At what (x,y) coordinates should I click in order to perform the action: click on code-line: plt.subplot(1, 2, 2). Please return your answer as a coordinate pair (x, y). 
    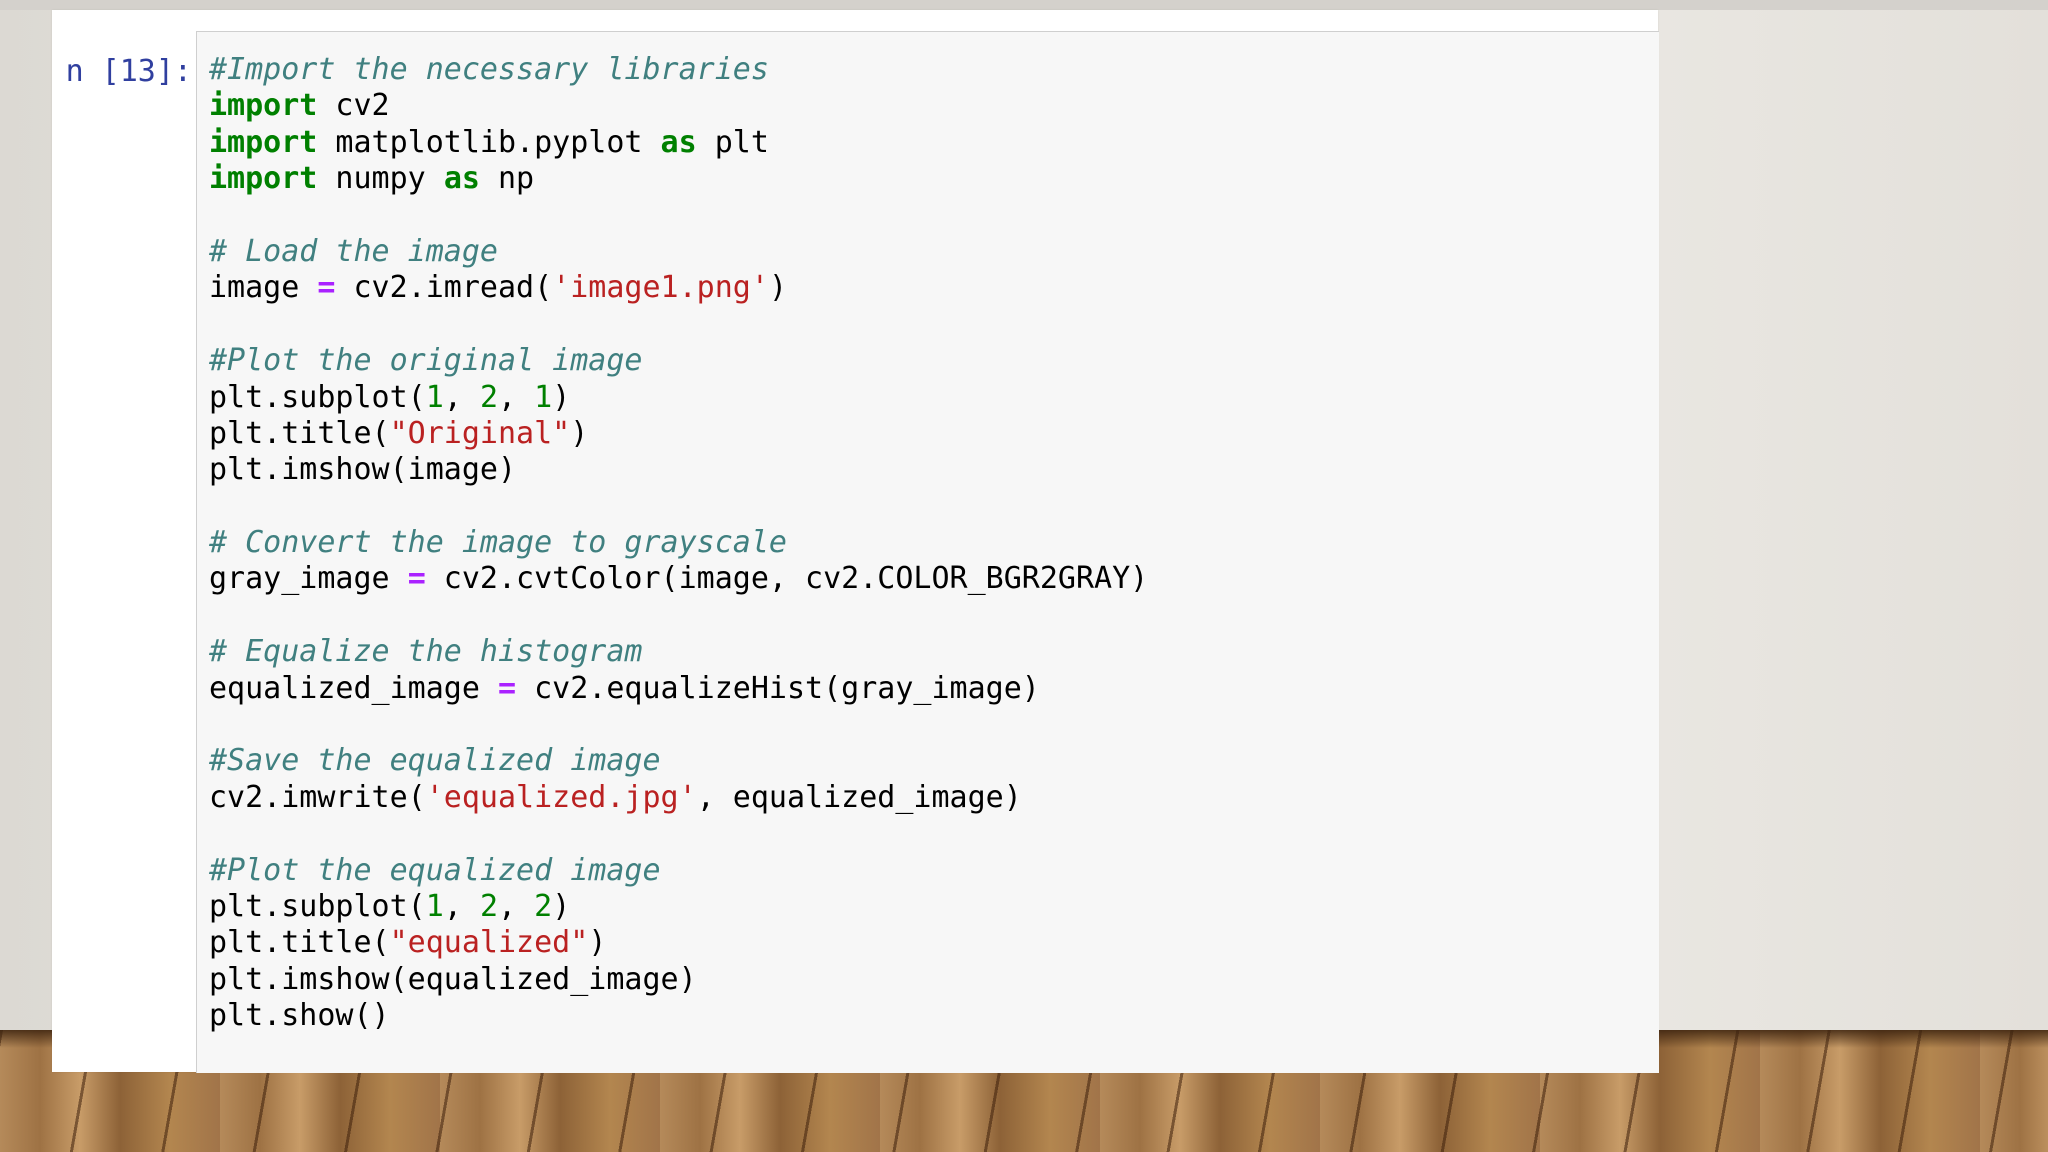
    Looking at the image, I should click on (678, 907).